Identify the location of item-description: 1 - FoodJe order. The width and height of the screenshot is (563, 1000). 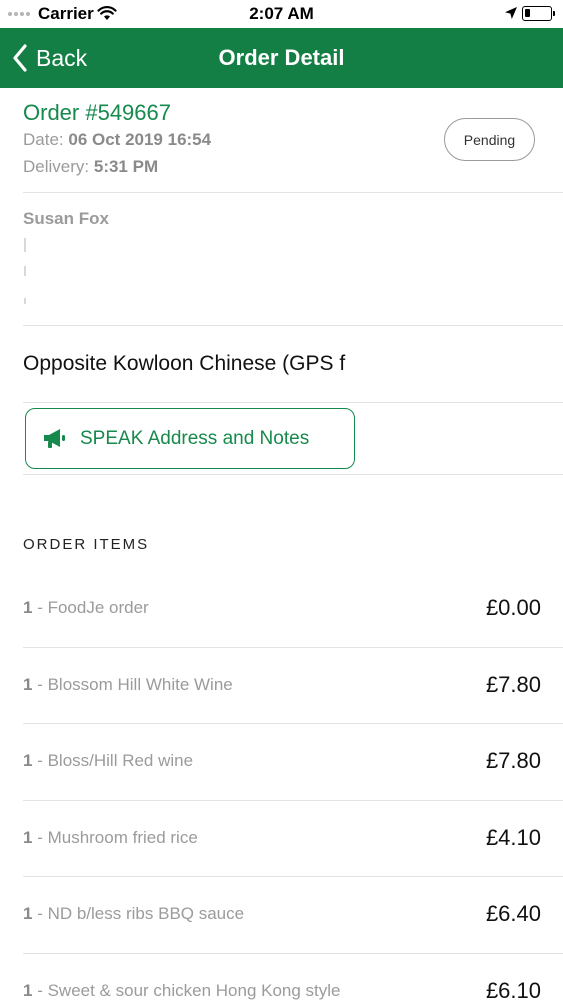
(86, 608).